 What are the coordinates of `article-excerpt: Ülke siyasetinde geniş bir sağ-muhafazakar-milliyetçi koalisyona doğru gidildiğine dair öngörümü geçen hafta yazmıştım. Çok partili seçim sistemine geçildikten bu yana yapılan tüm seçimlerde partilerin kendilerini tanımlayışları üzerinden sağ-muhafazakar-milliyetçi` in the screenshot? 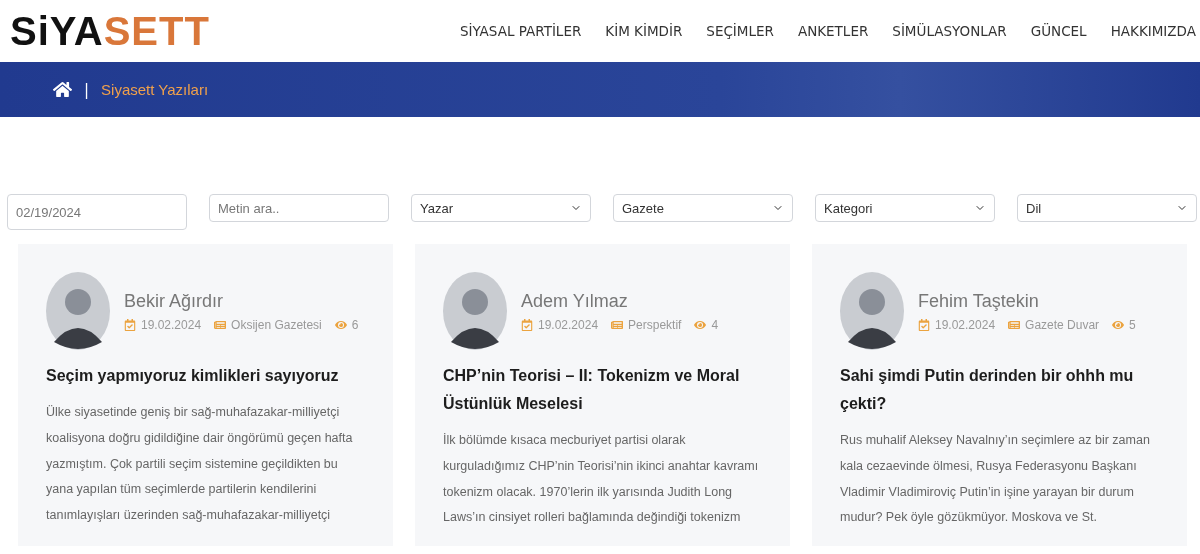 It's located at (200, 464).